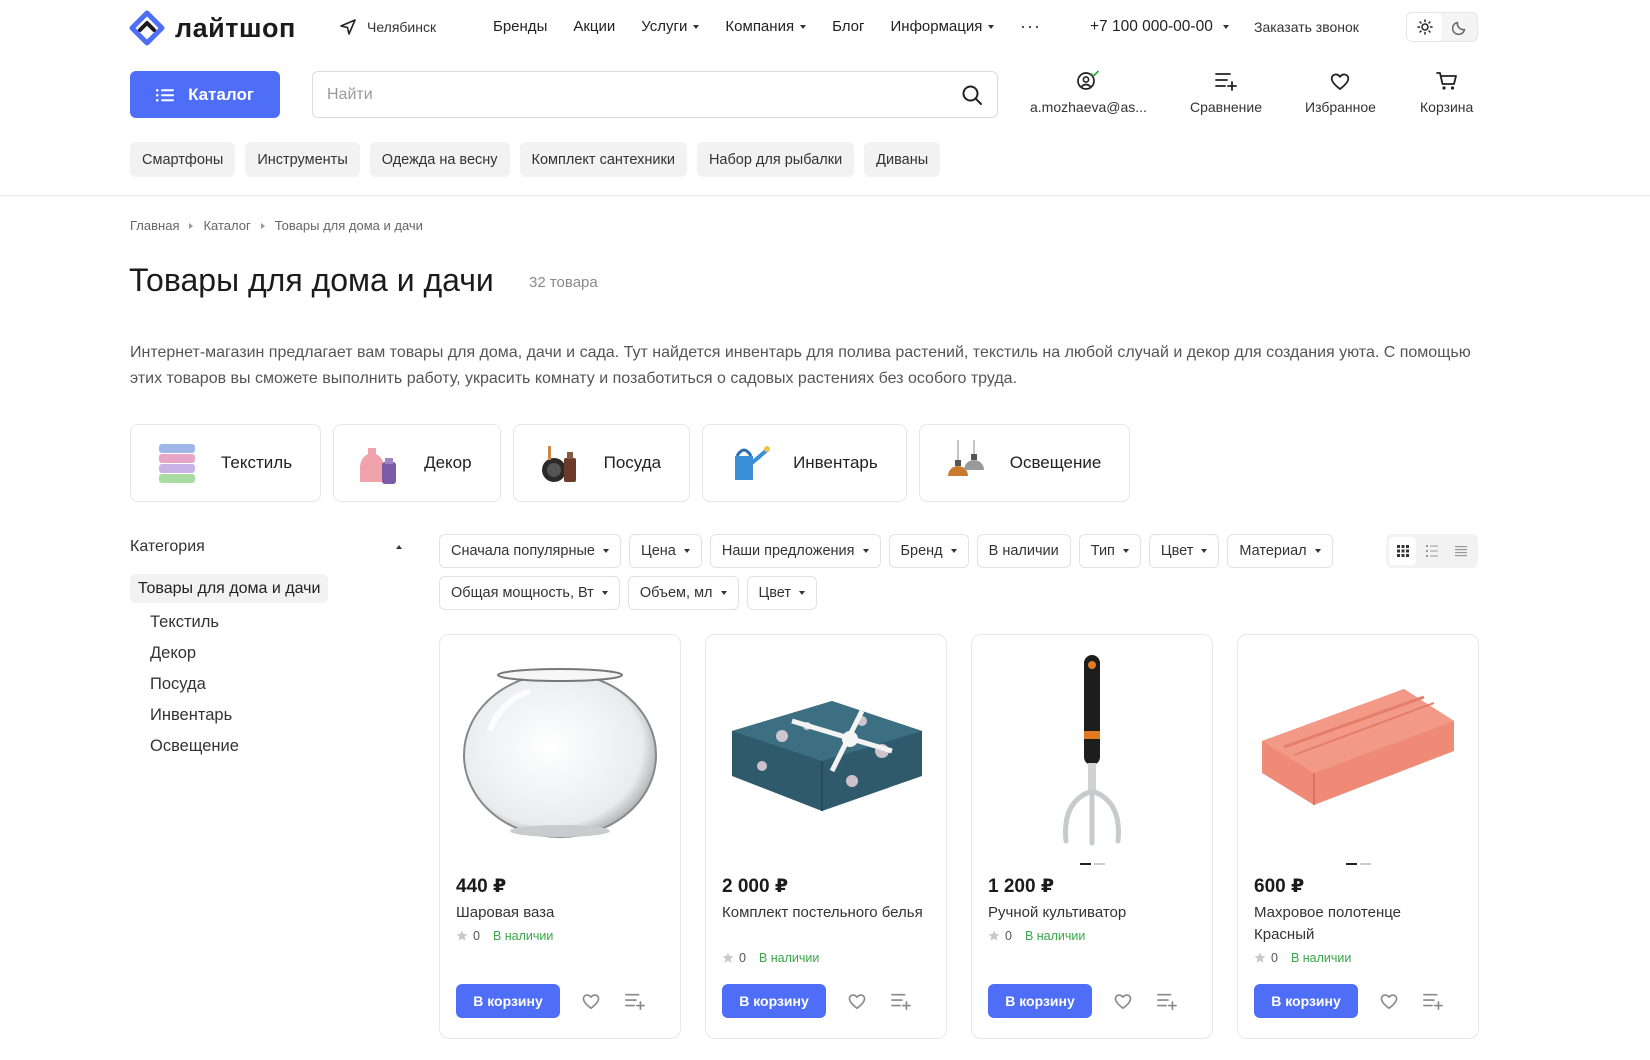 The height and width of the screenshot is (1060, 1650). What do you see at coordinates (1280, 551) in the screenshot?
I see `material-filter: Материал` at bounding box center [1280, 551].